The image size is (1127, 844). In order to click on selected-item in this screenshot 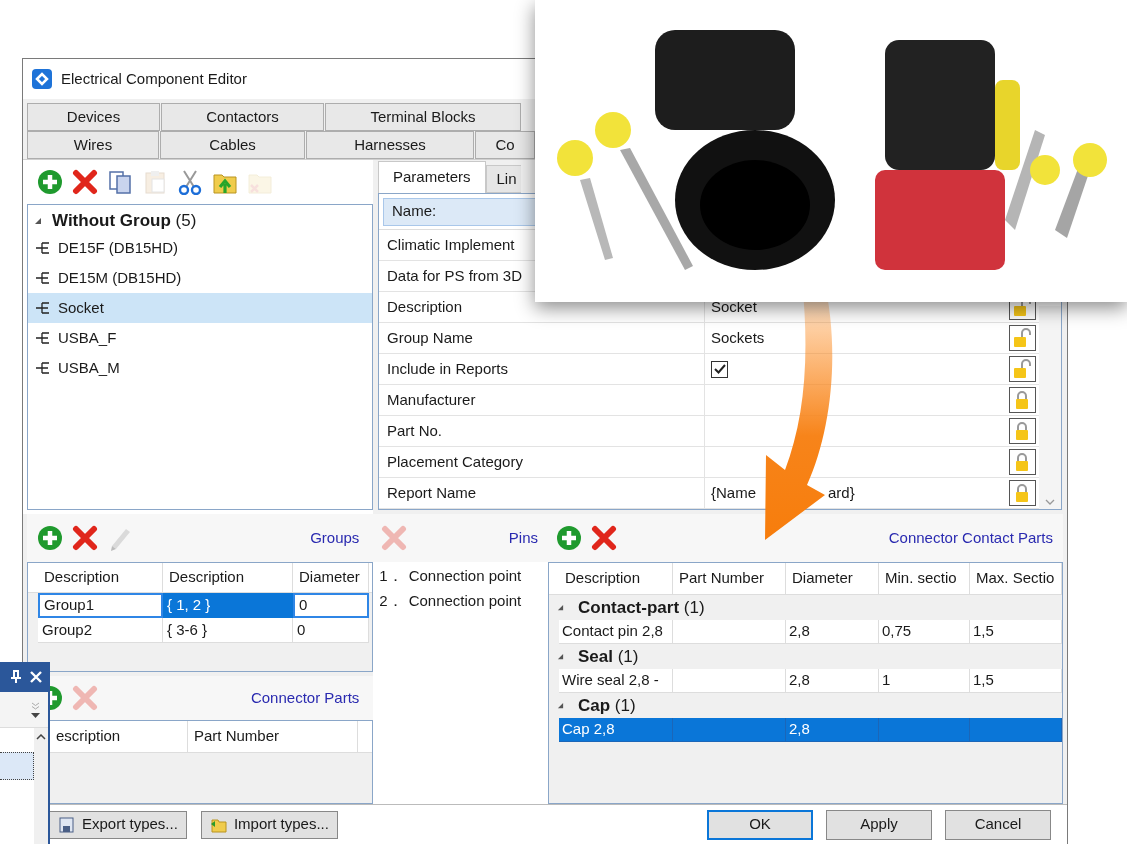, I will do `click(17, 766)`.